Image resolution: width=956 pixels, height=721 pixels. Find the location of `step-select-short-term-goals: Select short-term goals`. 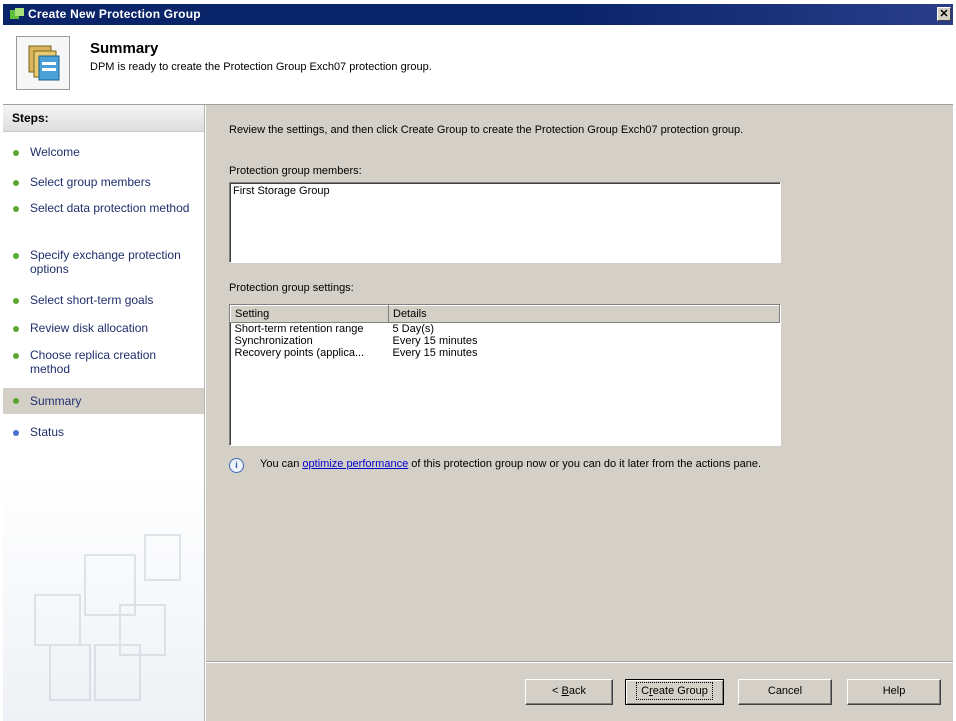

step-select-short-term-goals: Select short-term goals is located at coordinates (103, 300).